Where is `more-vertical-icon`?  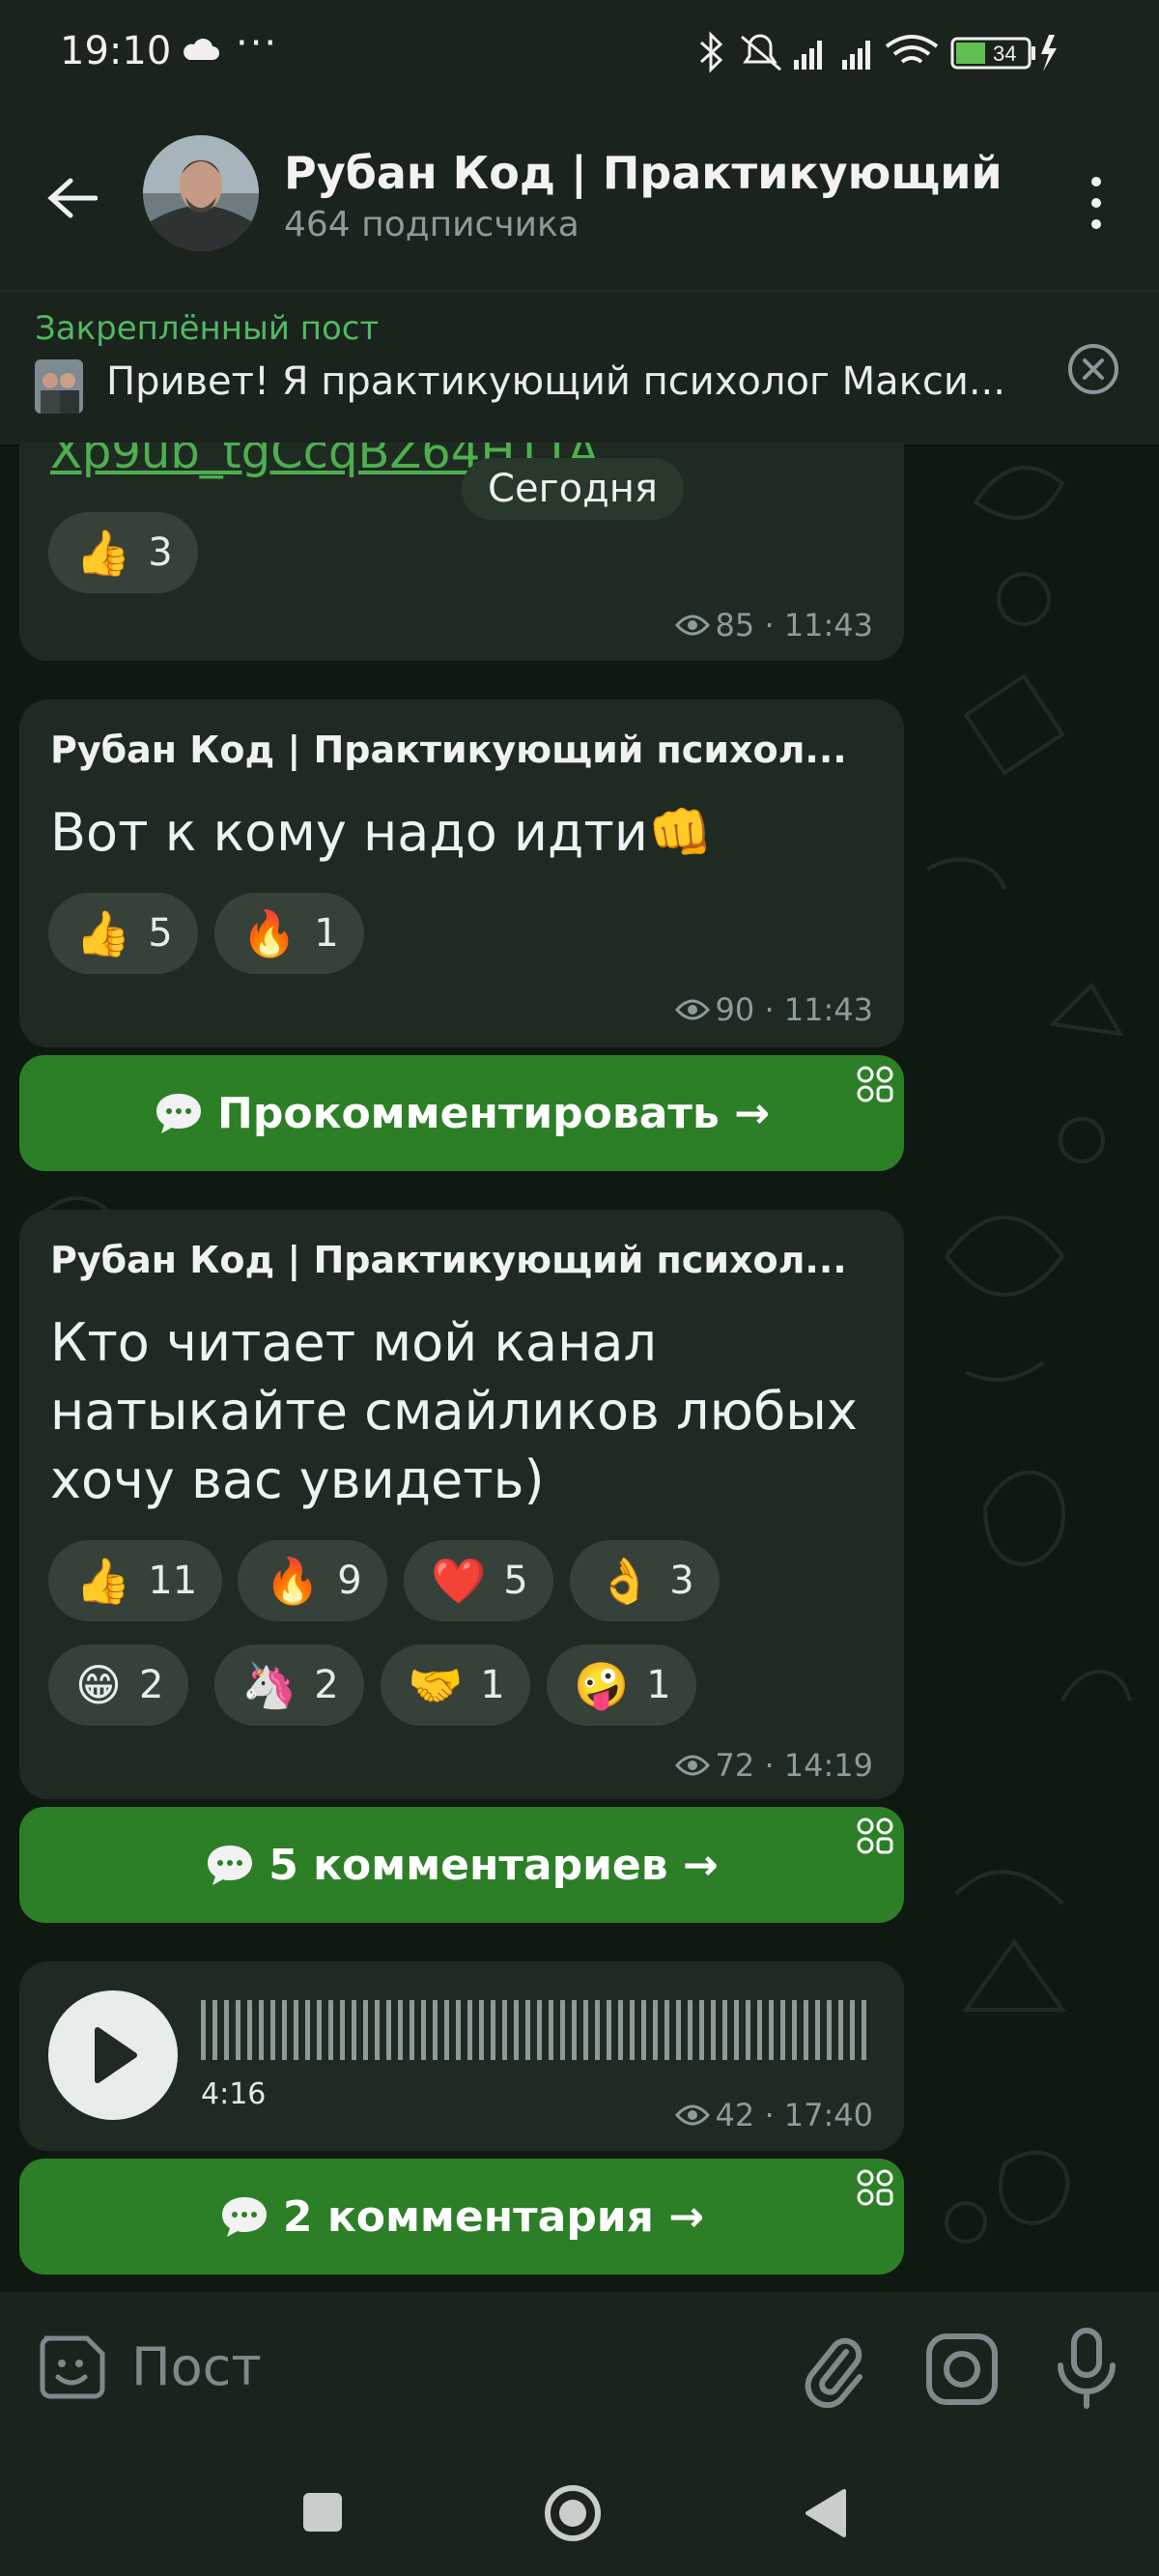 more-vertical-icon is located at coordinates (1096, 203).